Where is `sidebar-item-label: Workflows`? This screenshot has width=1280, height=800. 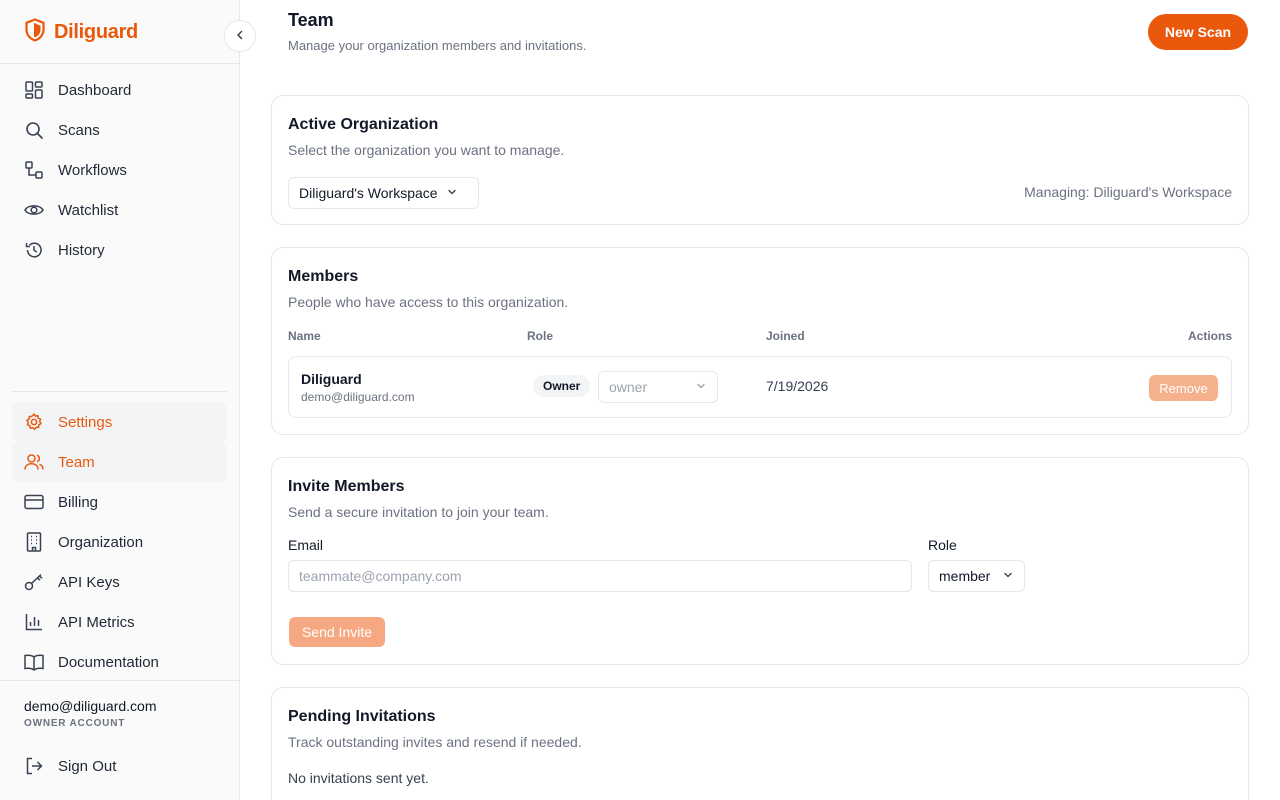
sidebar-item-label: Workflows is located at coordinates (92, 170).